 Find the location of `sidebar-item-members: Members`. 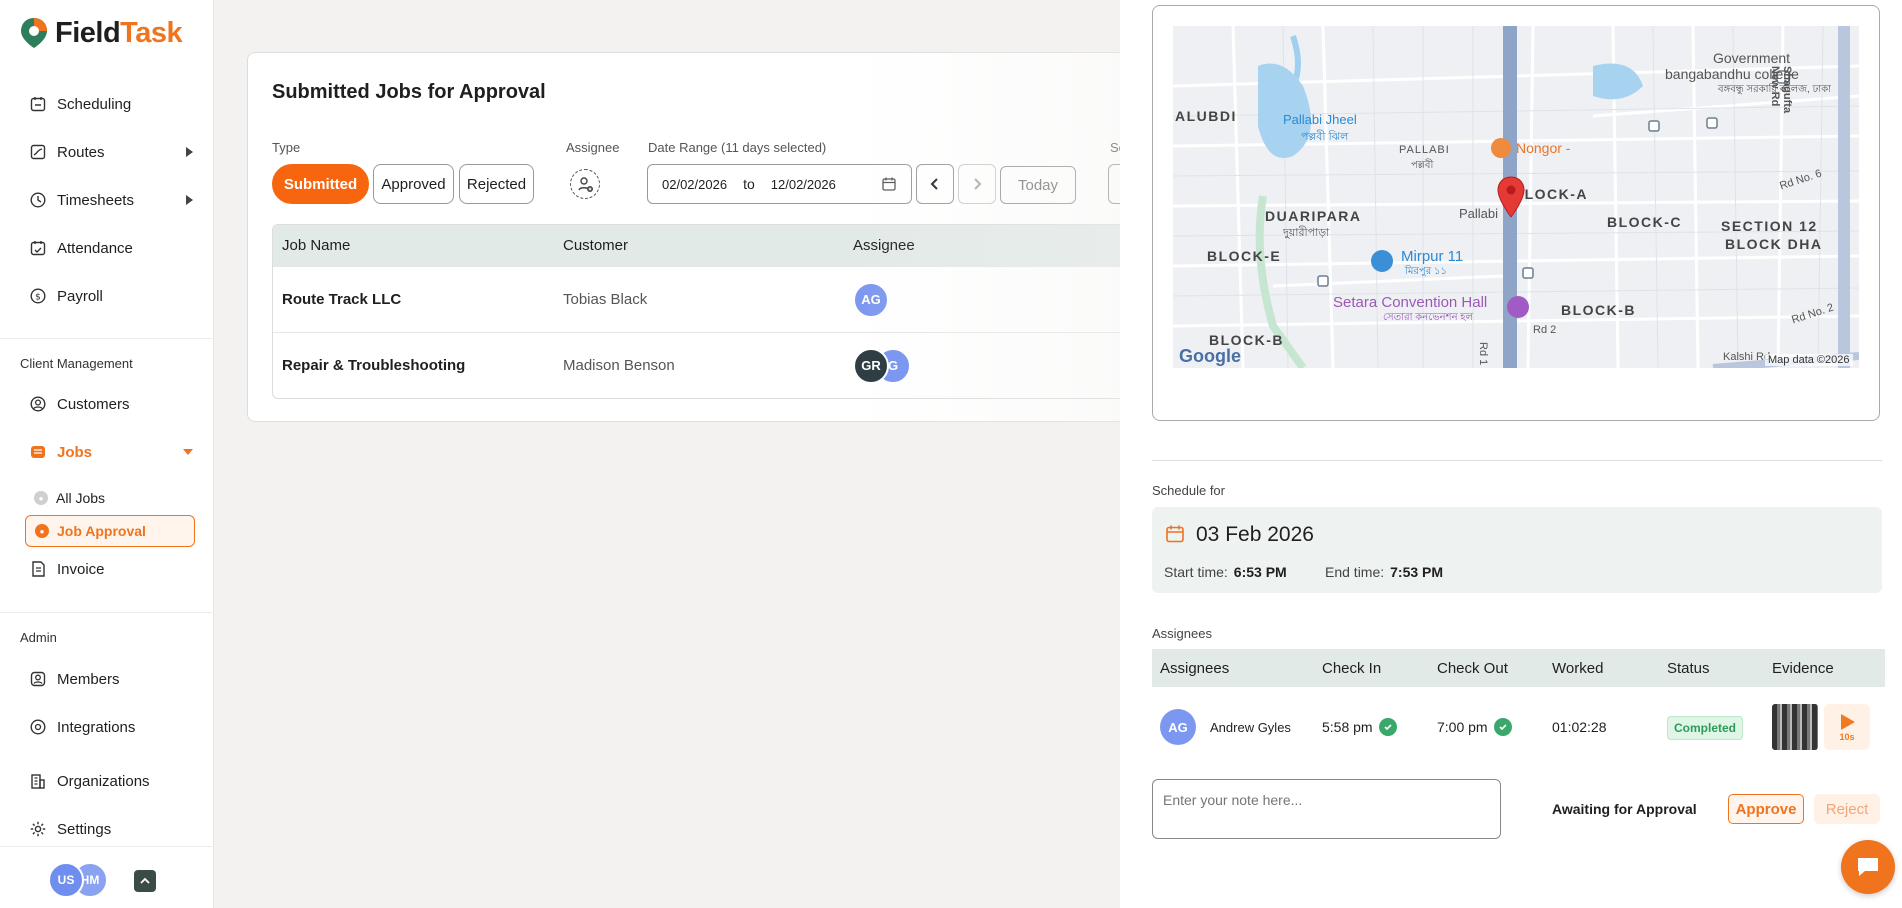

sidebar-item-members: Members is located at coordinates (111, 679).